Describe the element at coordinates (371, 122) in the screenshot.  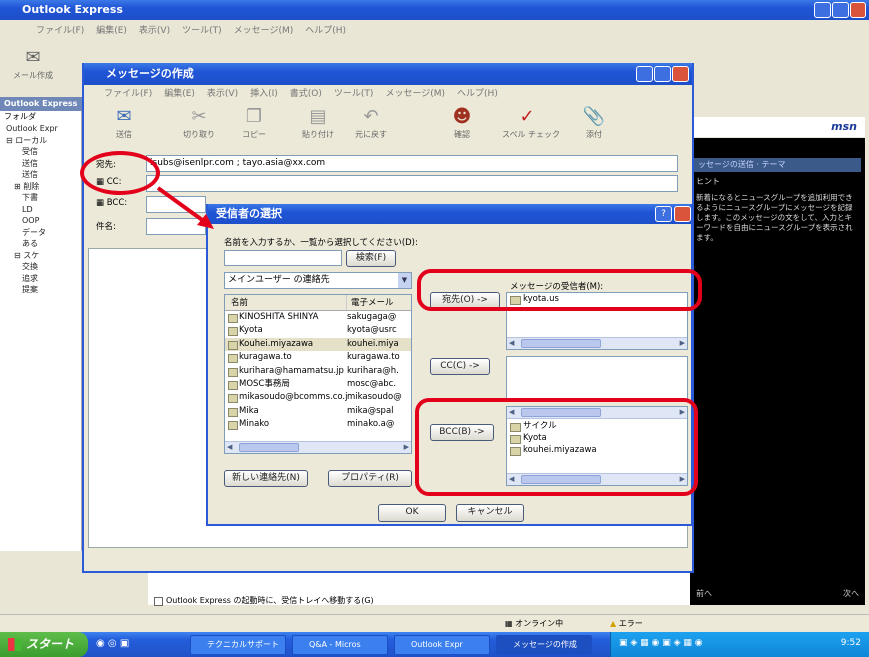
I see `undo-button: ↶ 元に戻す` at that location.